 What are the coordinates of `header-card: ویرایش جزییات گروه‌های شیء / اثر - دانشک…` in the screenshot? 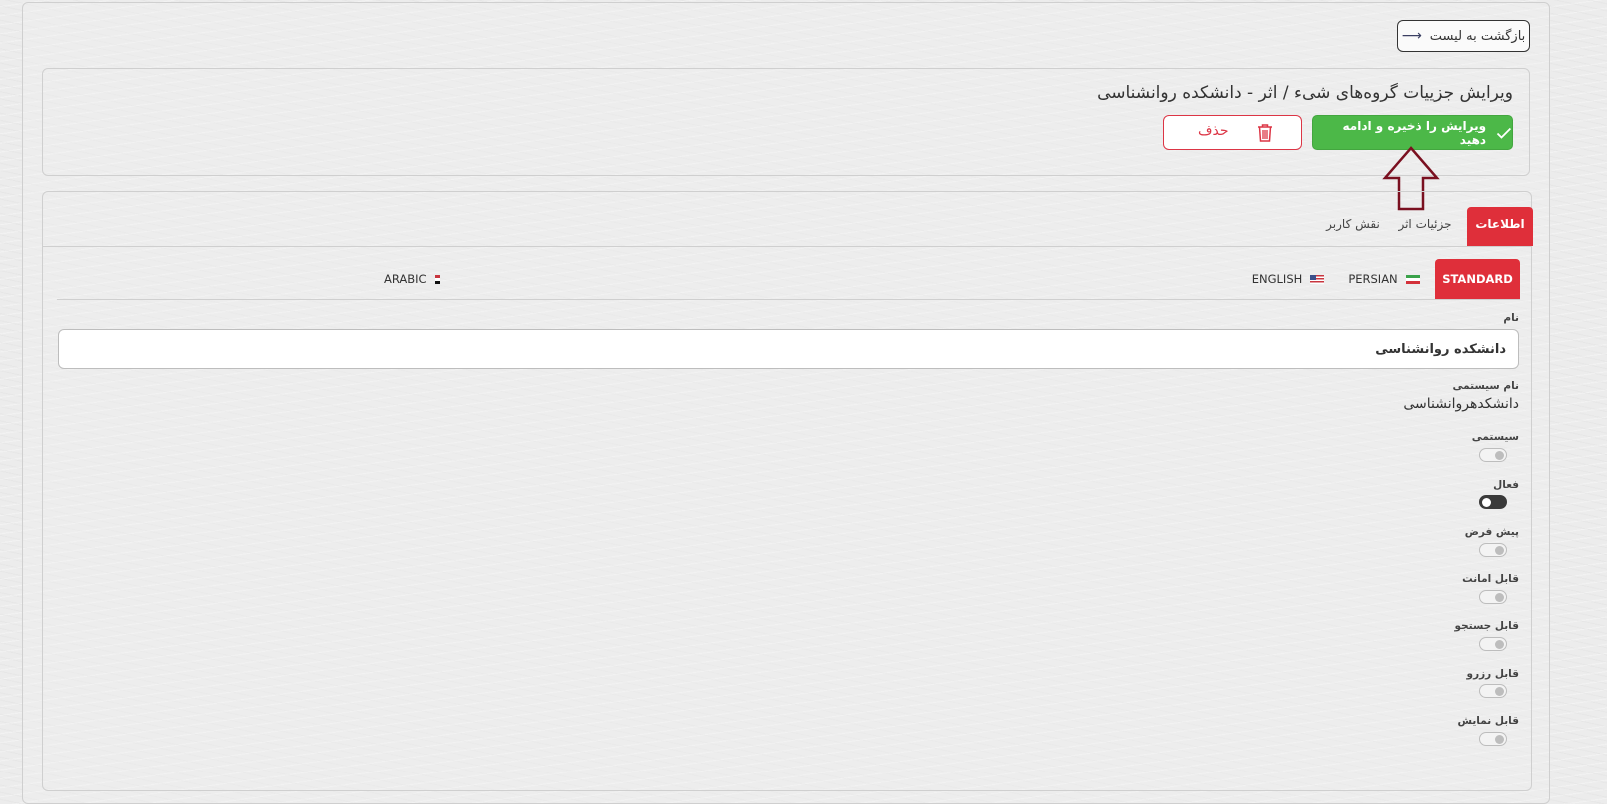 It's located at (786, 122).